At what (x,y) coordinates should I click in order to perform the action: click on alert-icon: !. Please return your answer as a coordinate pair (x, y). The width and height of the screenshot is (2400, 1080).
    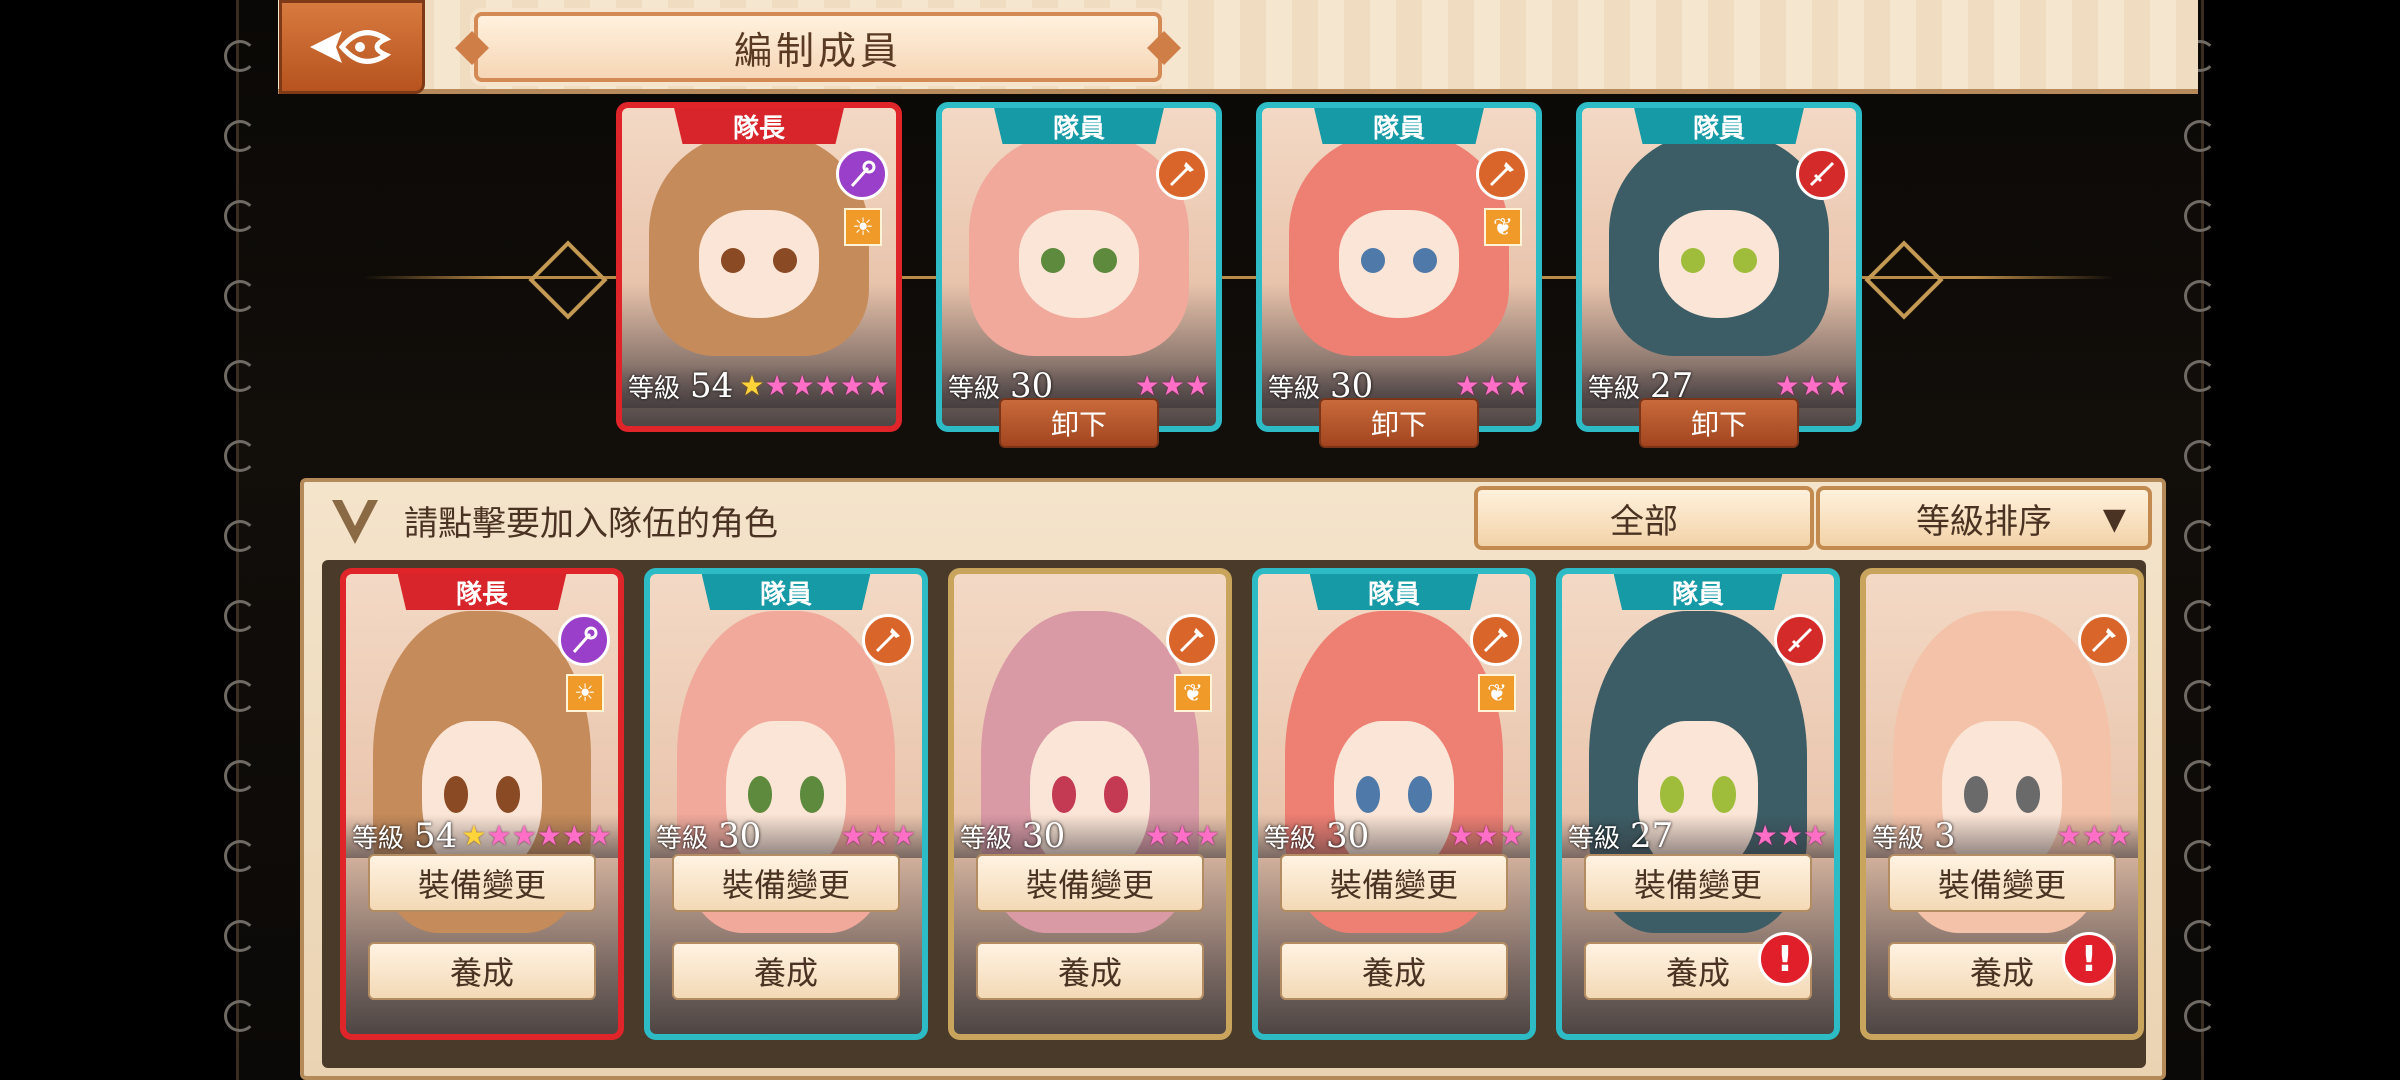
    Looking at the image, I should click on (1785, 959).